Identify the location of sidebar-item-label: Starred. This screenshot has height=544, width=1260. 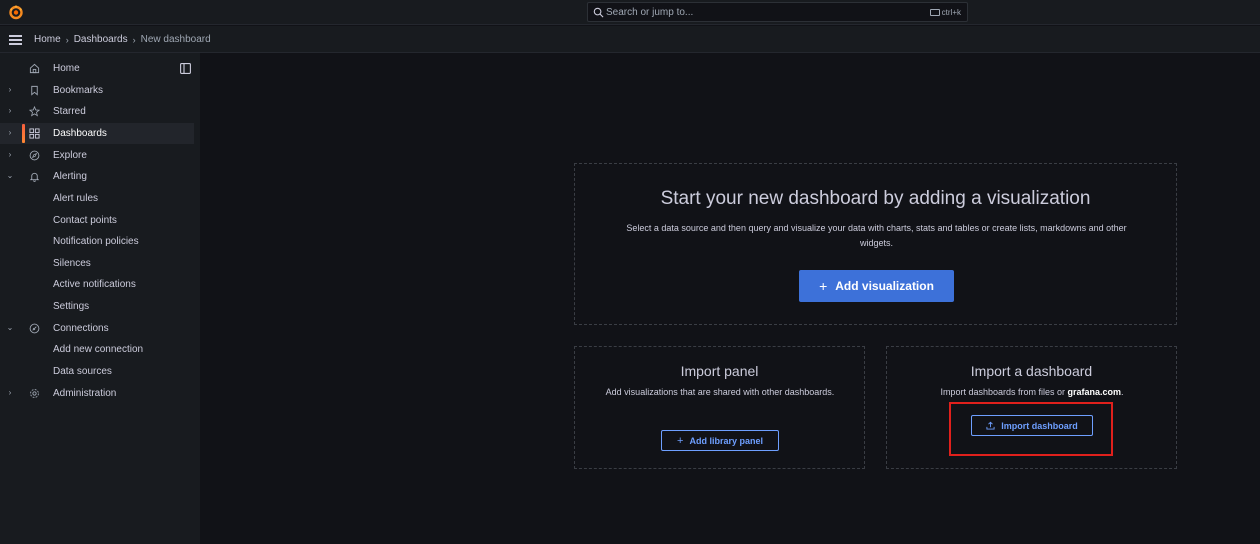
(69, 111).